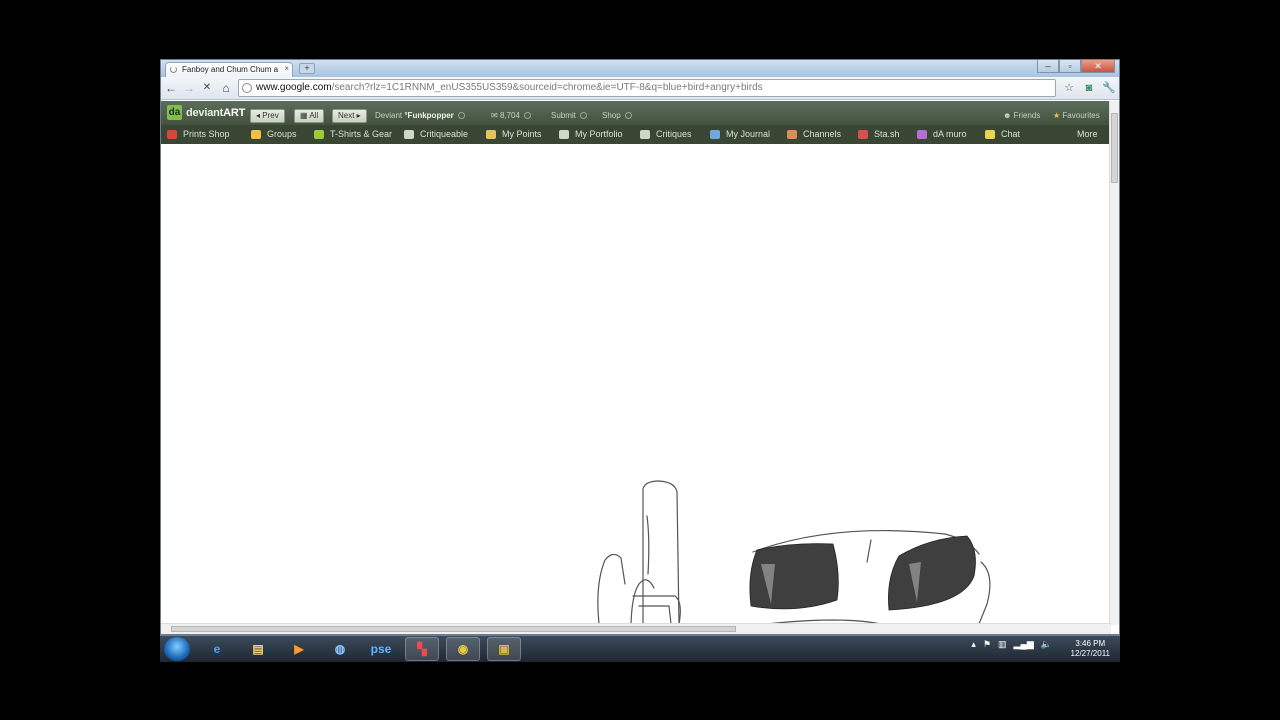 The width and height of the screenshot is (1280, 720). What do you see at coordinates (1070, 66) in the screenshot?
I see `maximize-button: ▫` at bounding box center [1070, 66].